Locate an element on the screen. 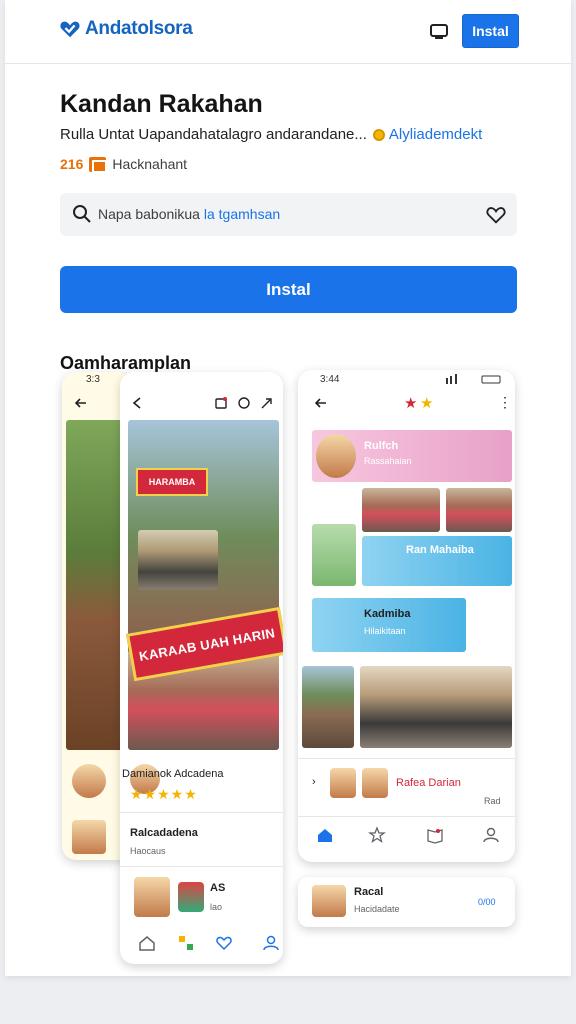 The image size is (576, 1024). row-side: Rad is located at coordinates (492, 801).